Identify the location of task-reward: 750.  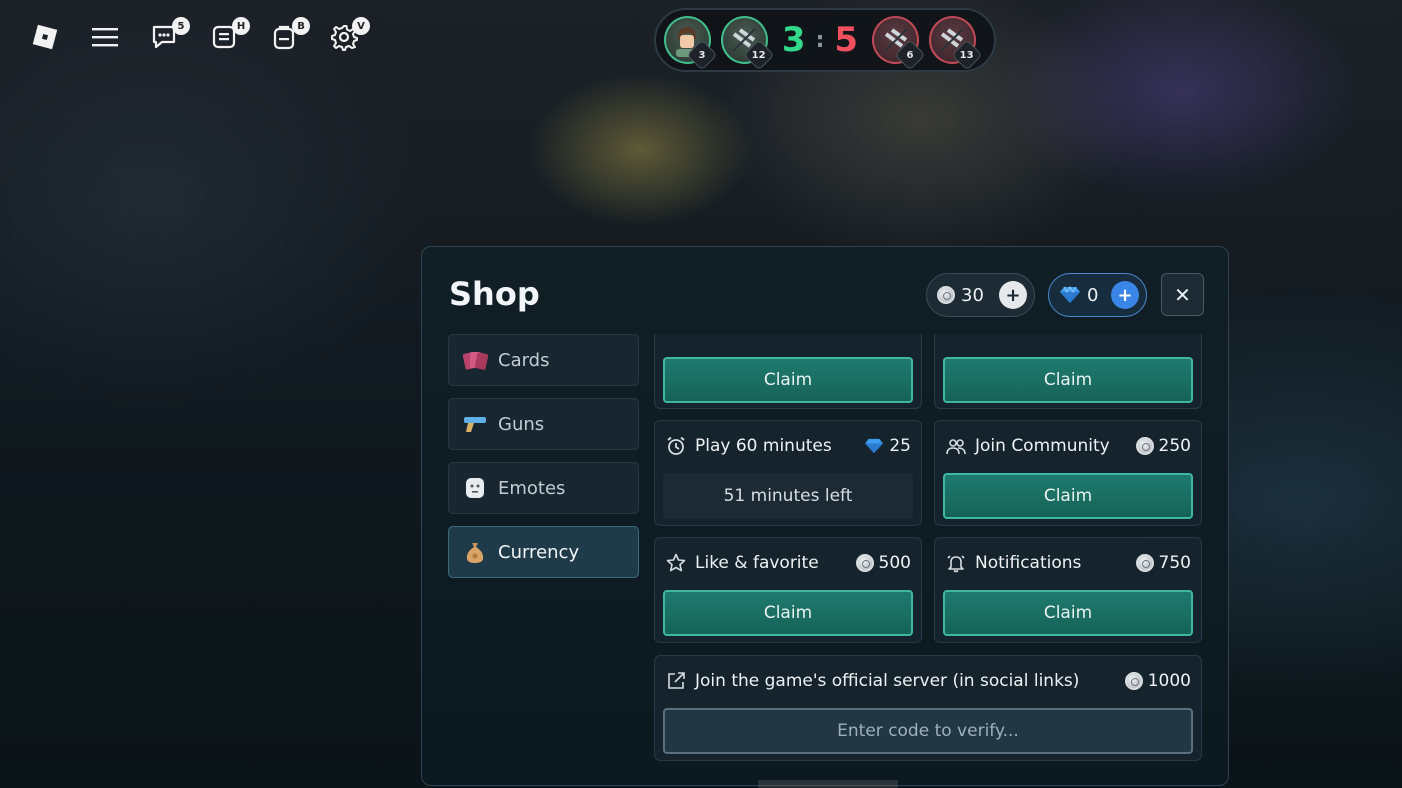
(1163, 563).